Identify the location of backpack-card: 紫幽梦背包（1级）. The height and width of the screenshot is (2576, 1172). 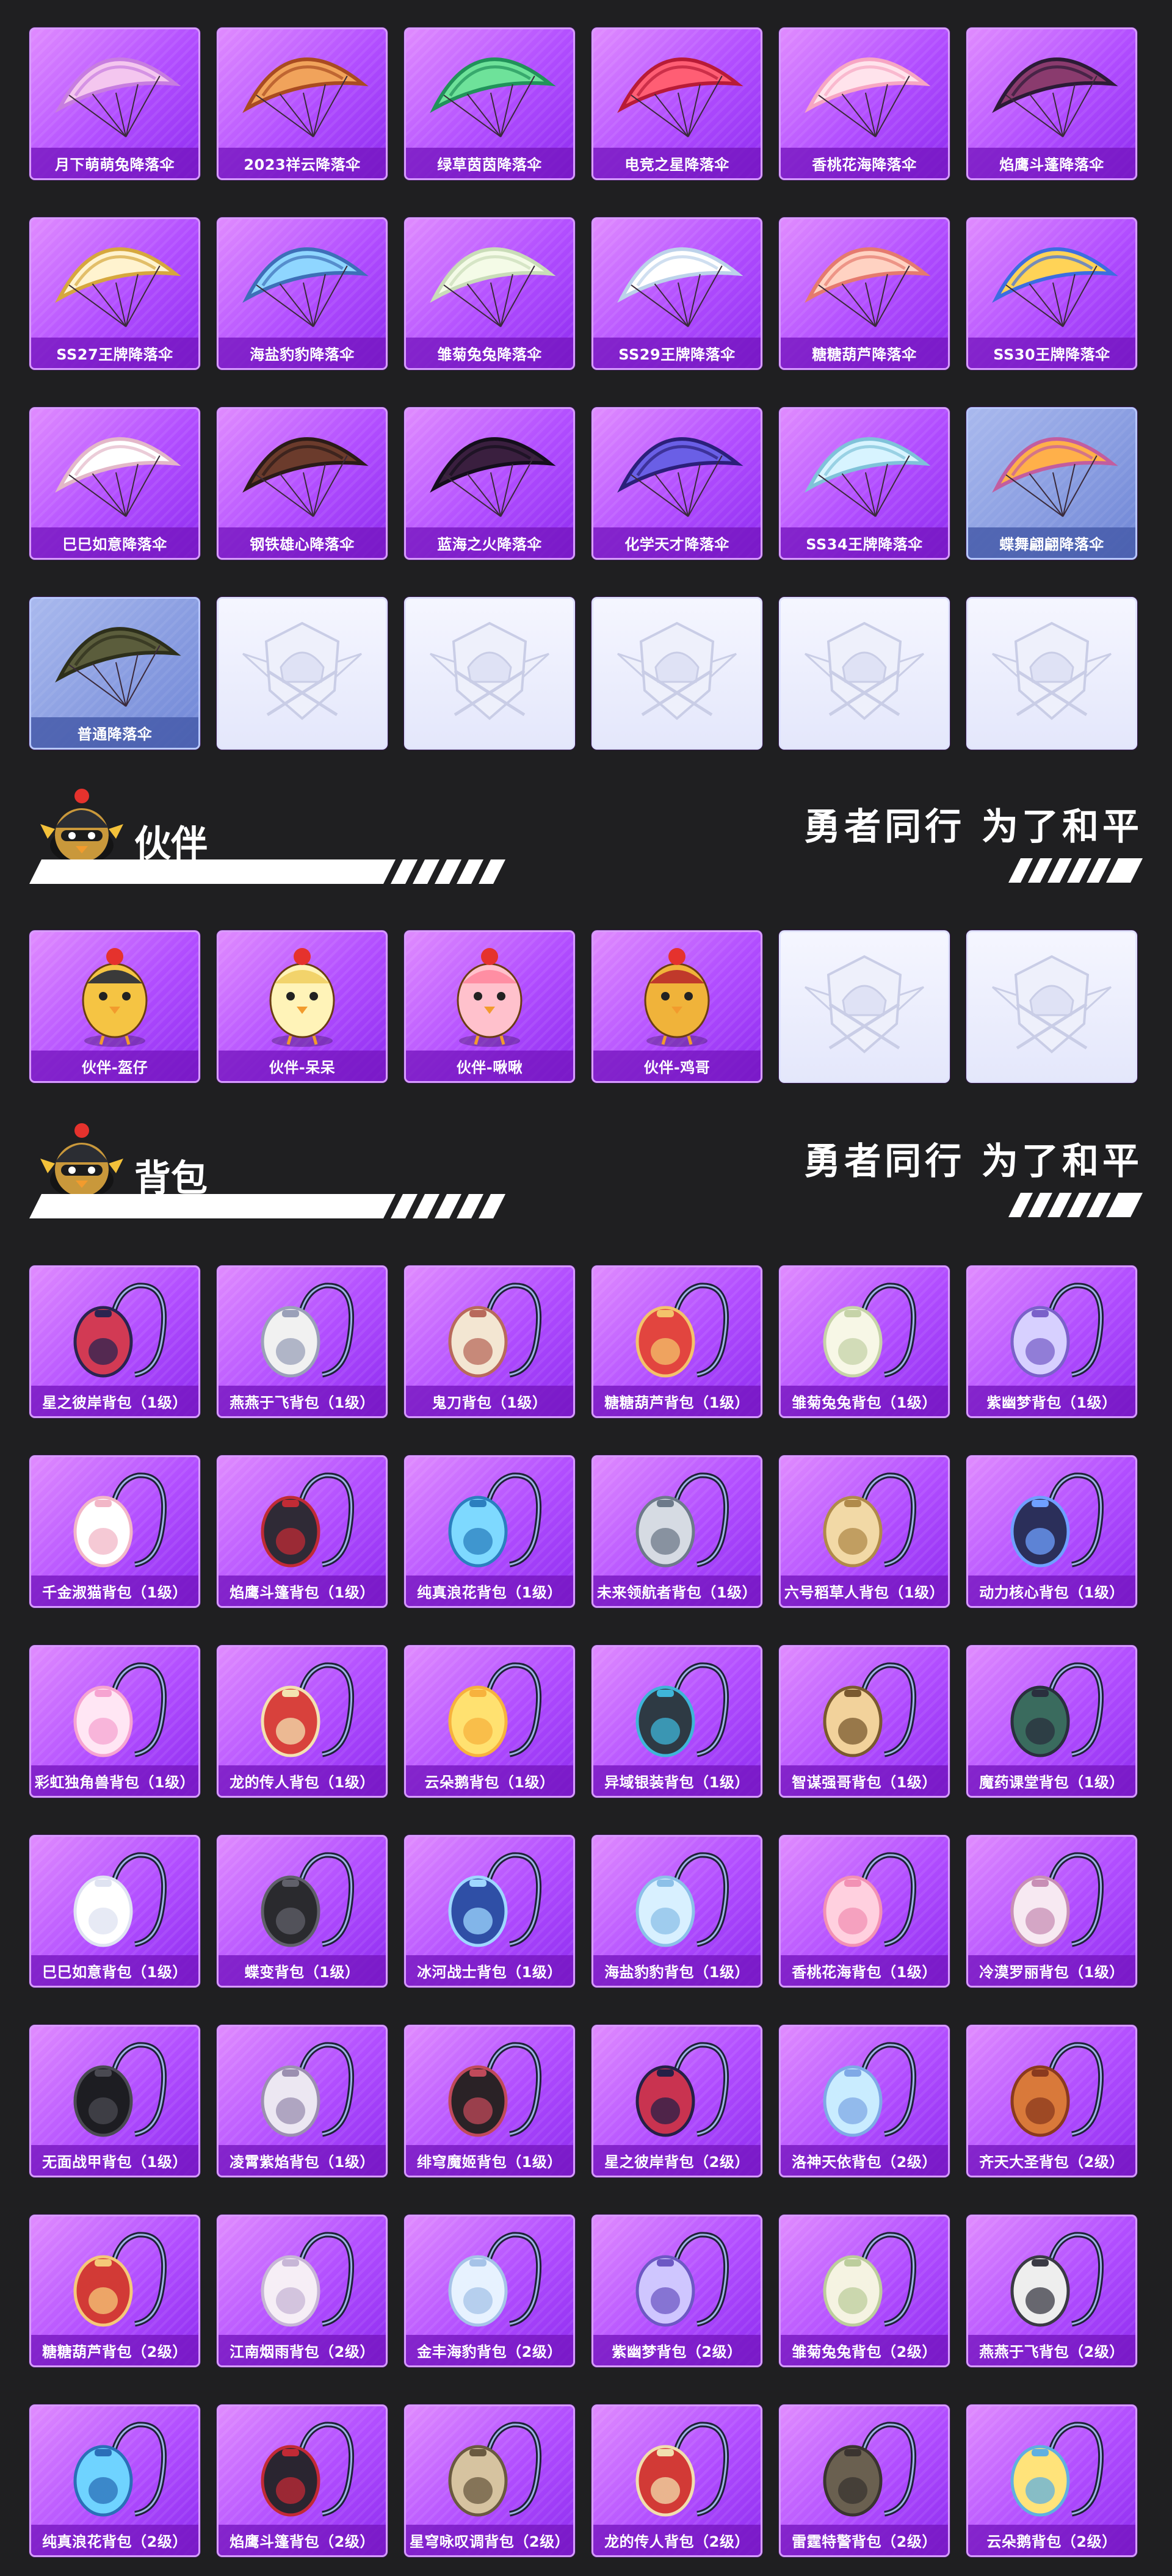
(1051, 1341).